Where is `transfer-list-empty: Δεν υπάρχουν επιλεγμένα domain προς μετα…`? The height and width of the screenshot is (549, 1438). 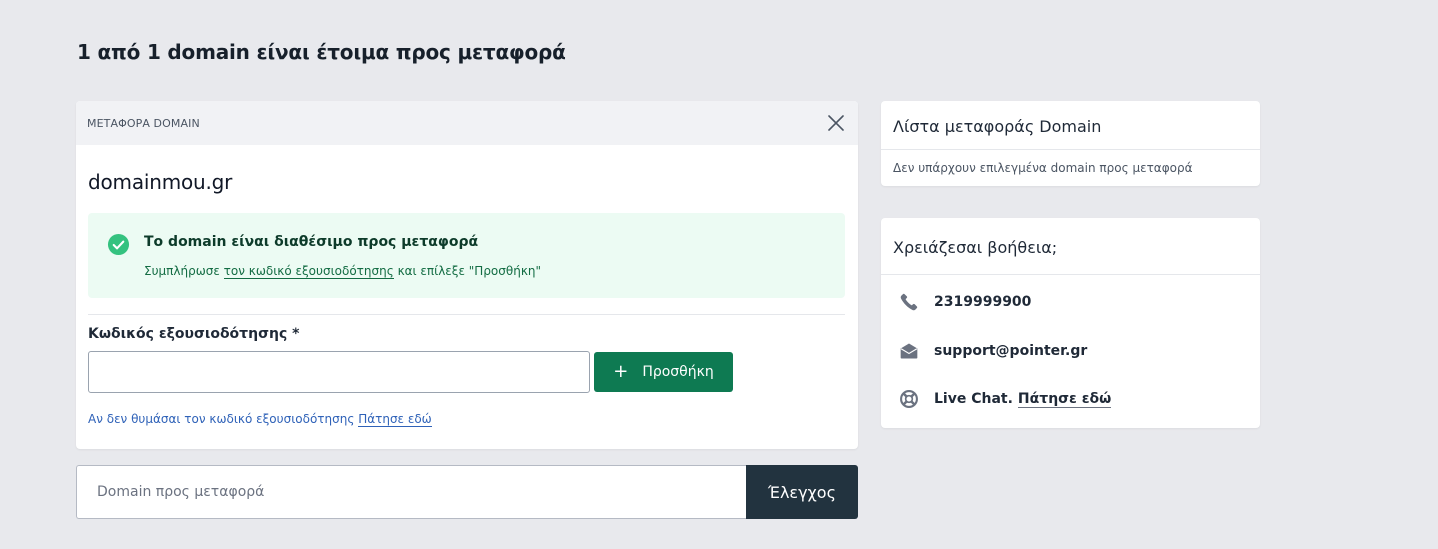 transfer-list-empty: Δεν υπάρχουν επιλεγμένα domain προς μετα… is located at coordinates (1043, 168).